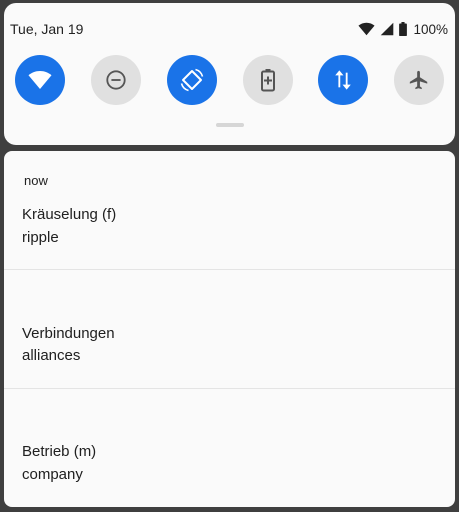 The image size is (459, 512). What do you see at coordinates (229, 81) in the screenshot?
I see `quick-settings-tiles` at bounding box center [229, 81].